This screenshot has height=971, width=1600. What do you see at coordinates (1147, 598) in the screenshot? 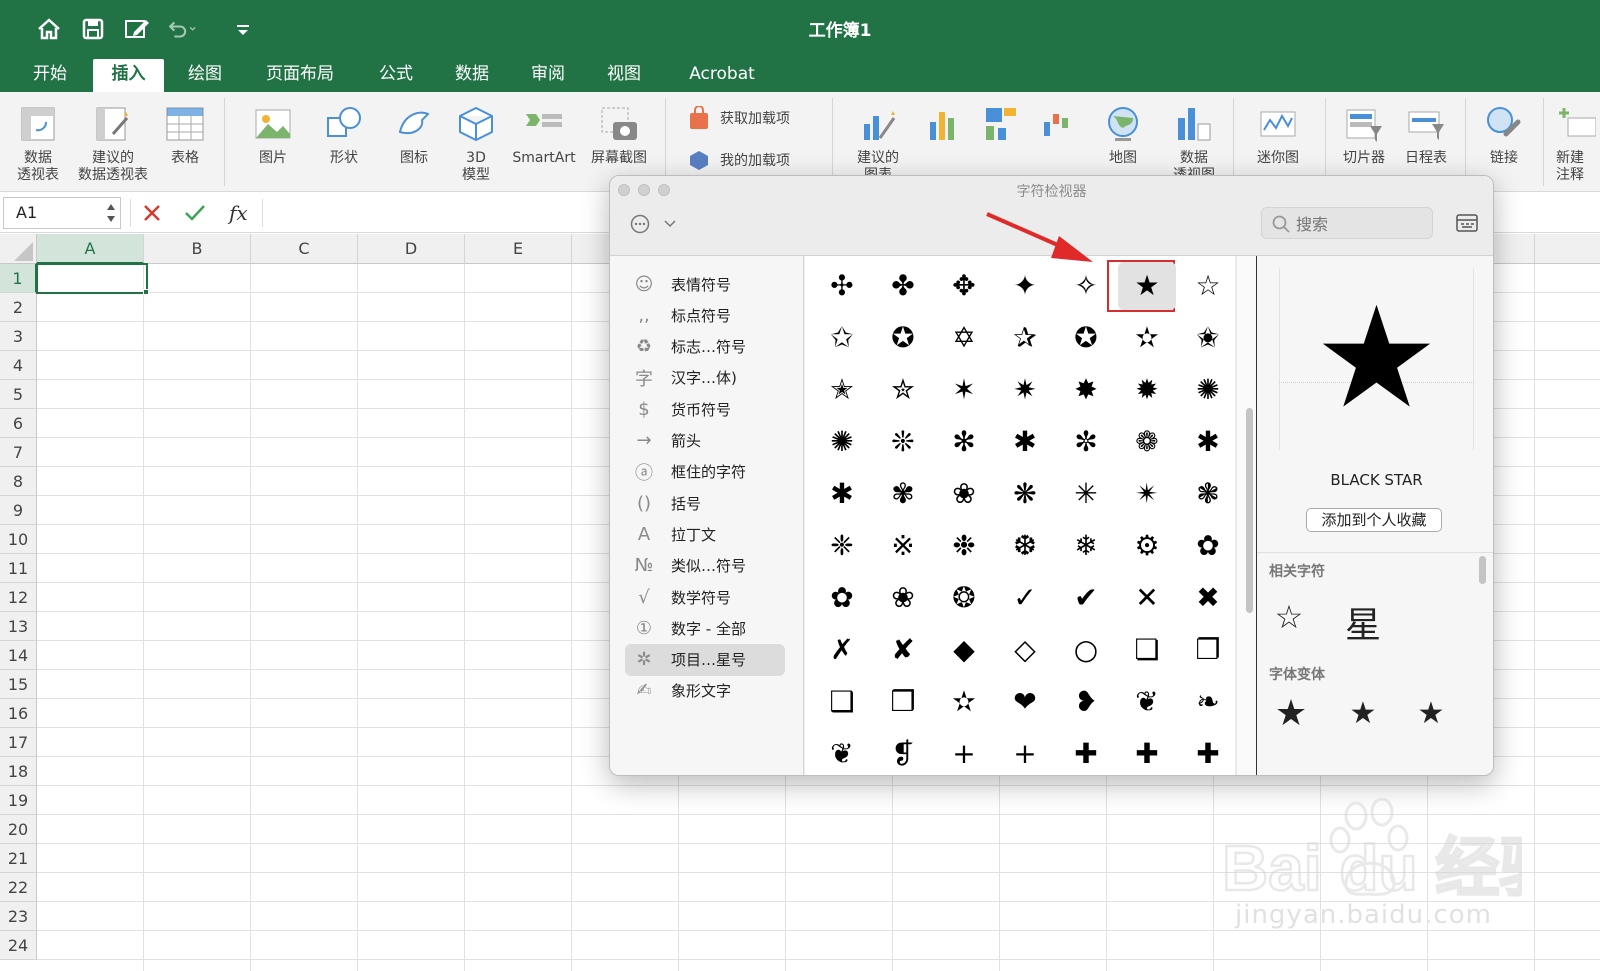
I see `character-cell: ✕` at bounding box center [1147, 598].